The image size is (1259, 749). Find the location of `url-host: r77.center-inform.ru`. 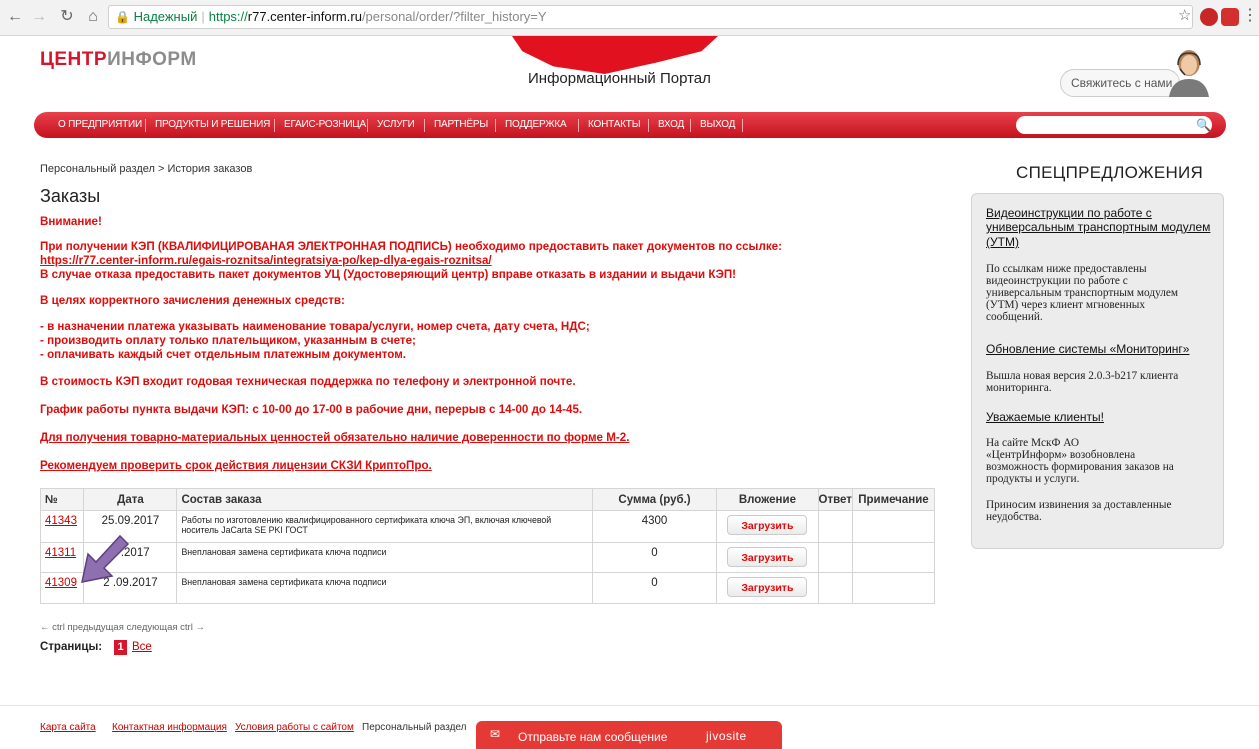

url-host: r77.center-inform.ru is located at coordinates (304, 16).